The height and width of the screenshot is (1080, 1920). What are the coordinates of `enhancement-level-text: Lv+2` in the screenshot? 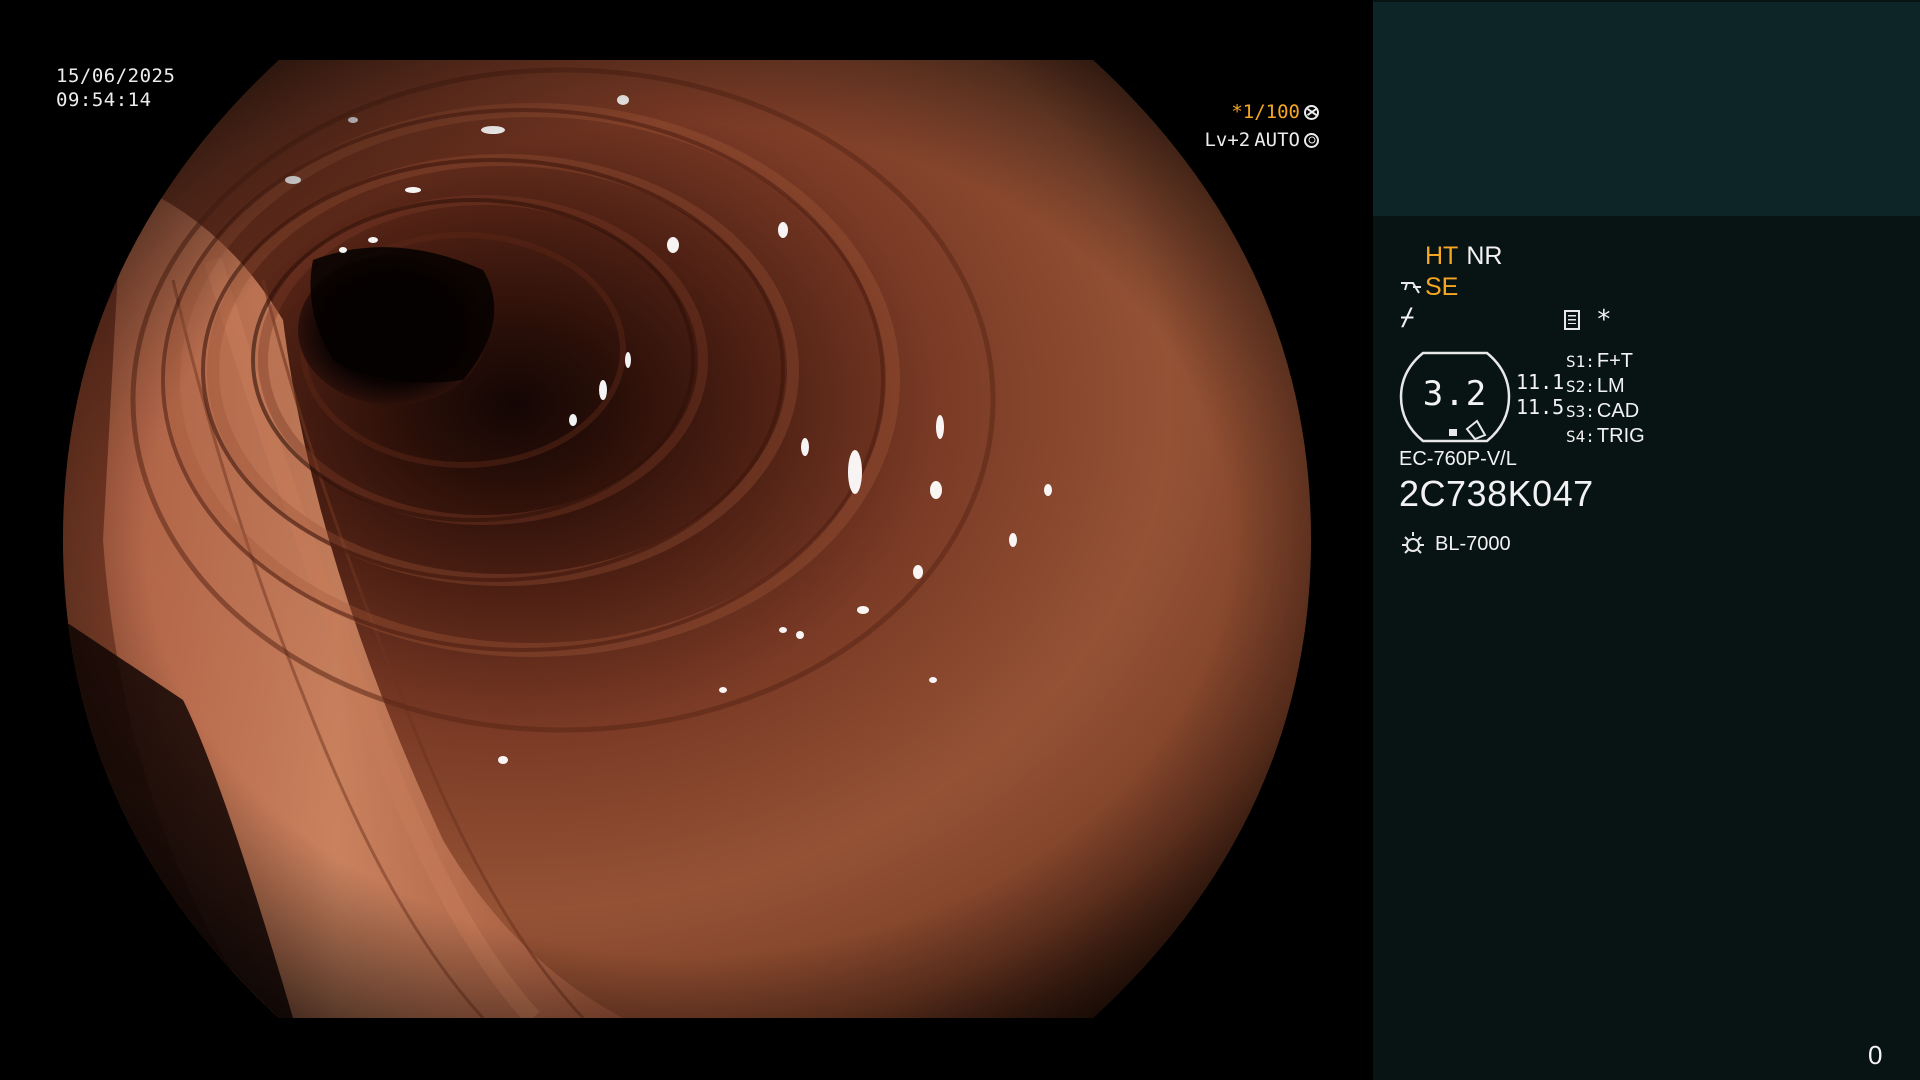 It's located at (1227, 140).